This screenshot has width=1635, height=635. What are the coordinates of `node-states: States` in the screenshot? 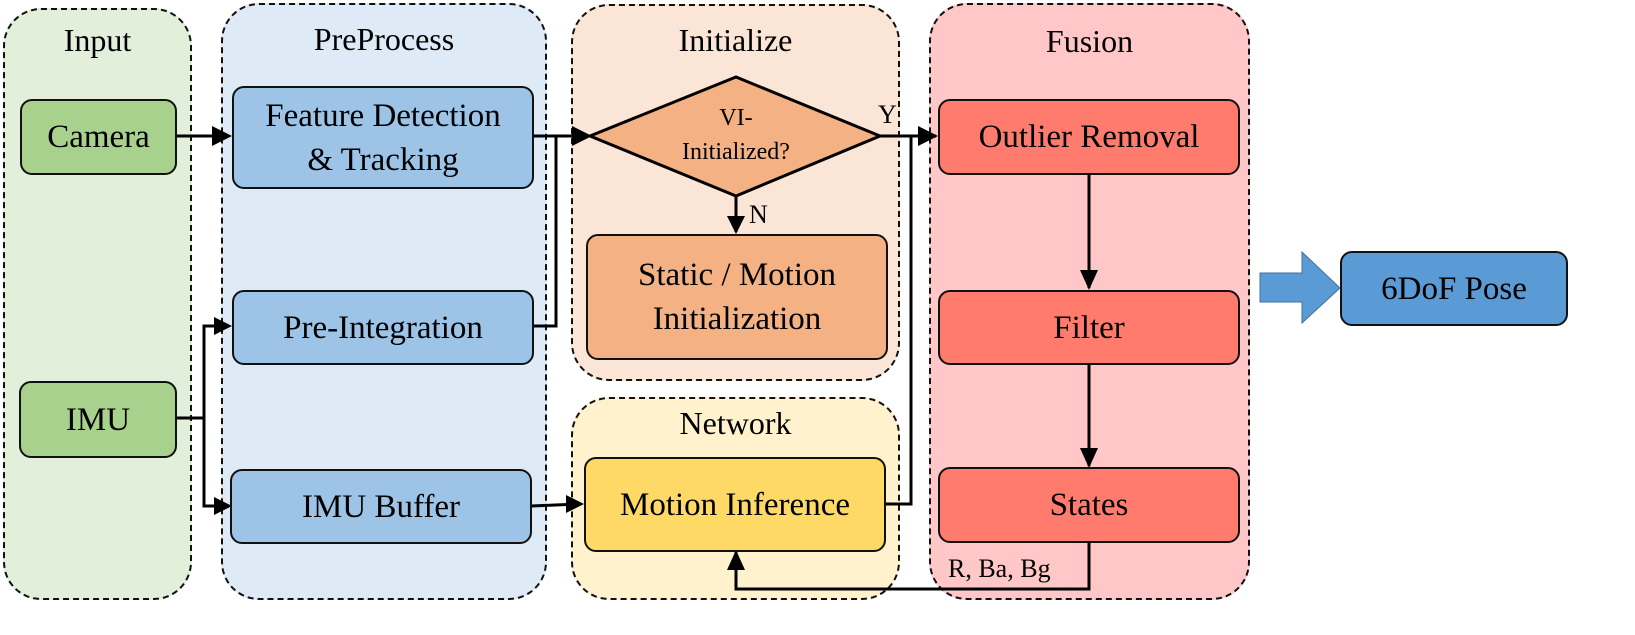 It's located at (1089, 505).